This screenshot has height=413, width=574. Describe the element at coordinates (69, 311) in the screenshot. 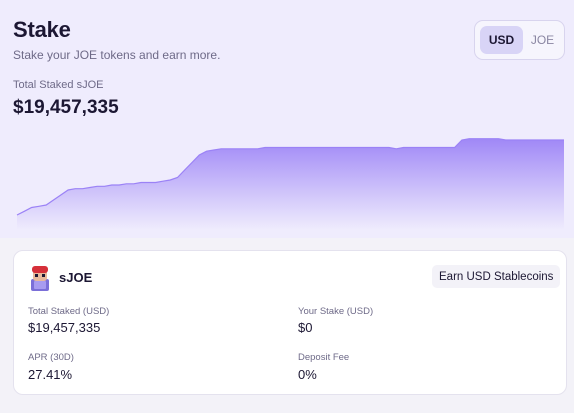

I see `stat-label-total-staked: Total Staked (USD)` at that location.